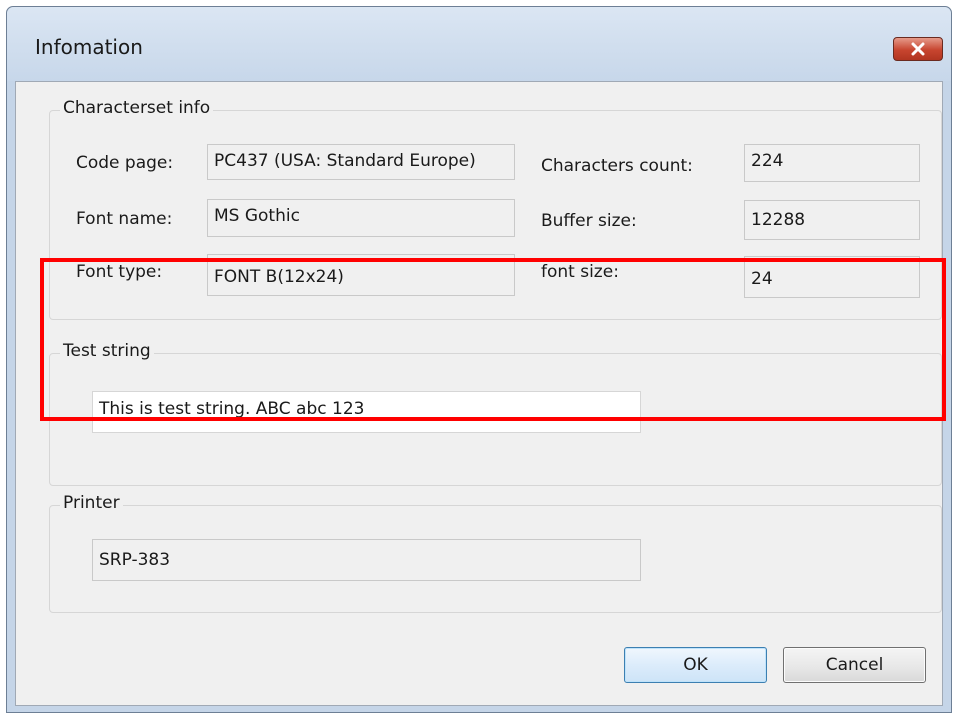 This screenshot has height=717, width=958. I want to click on font-name-field: MS Gothic, so click(361, 218).